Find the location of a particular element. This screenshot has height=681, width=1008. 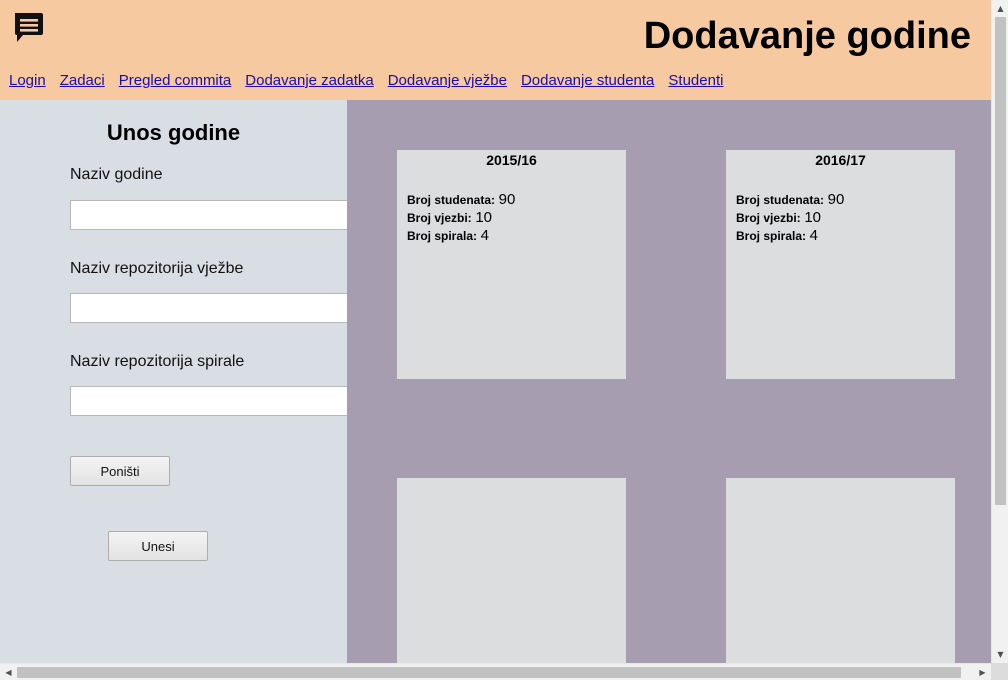

scrollbar-corner is located at coordinates (999, 671).